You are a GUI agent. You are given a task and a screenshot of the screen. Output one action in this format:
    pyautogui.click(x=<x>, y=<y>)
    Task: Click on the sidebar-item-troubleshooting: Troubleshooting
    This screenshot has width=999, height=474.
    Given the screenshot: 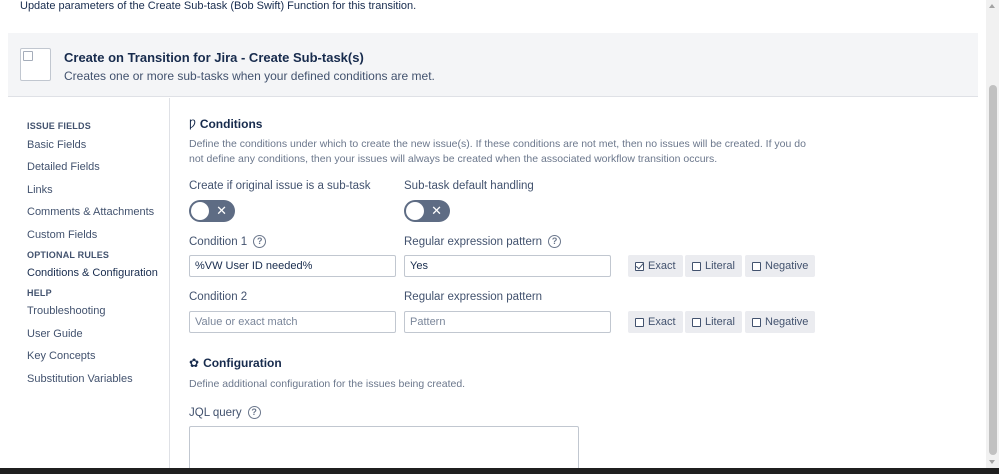 What is the action you would take?
    pyautogui.click(x=66, y=311)
    